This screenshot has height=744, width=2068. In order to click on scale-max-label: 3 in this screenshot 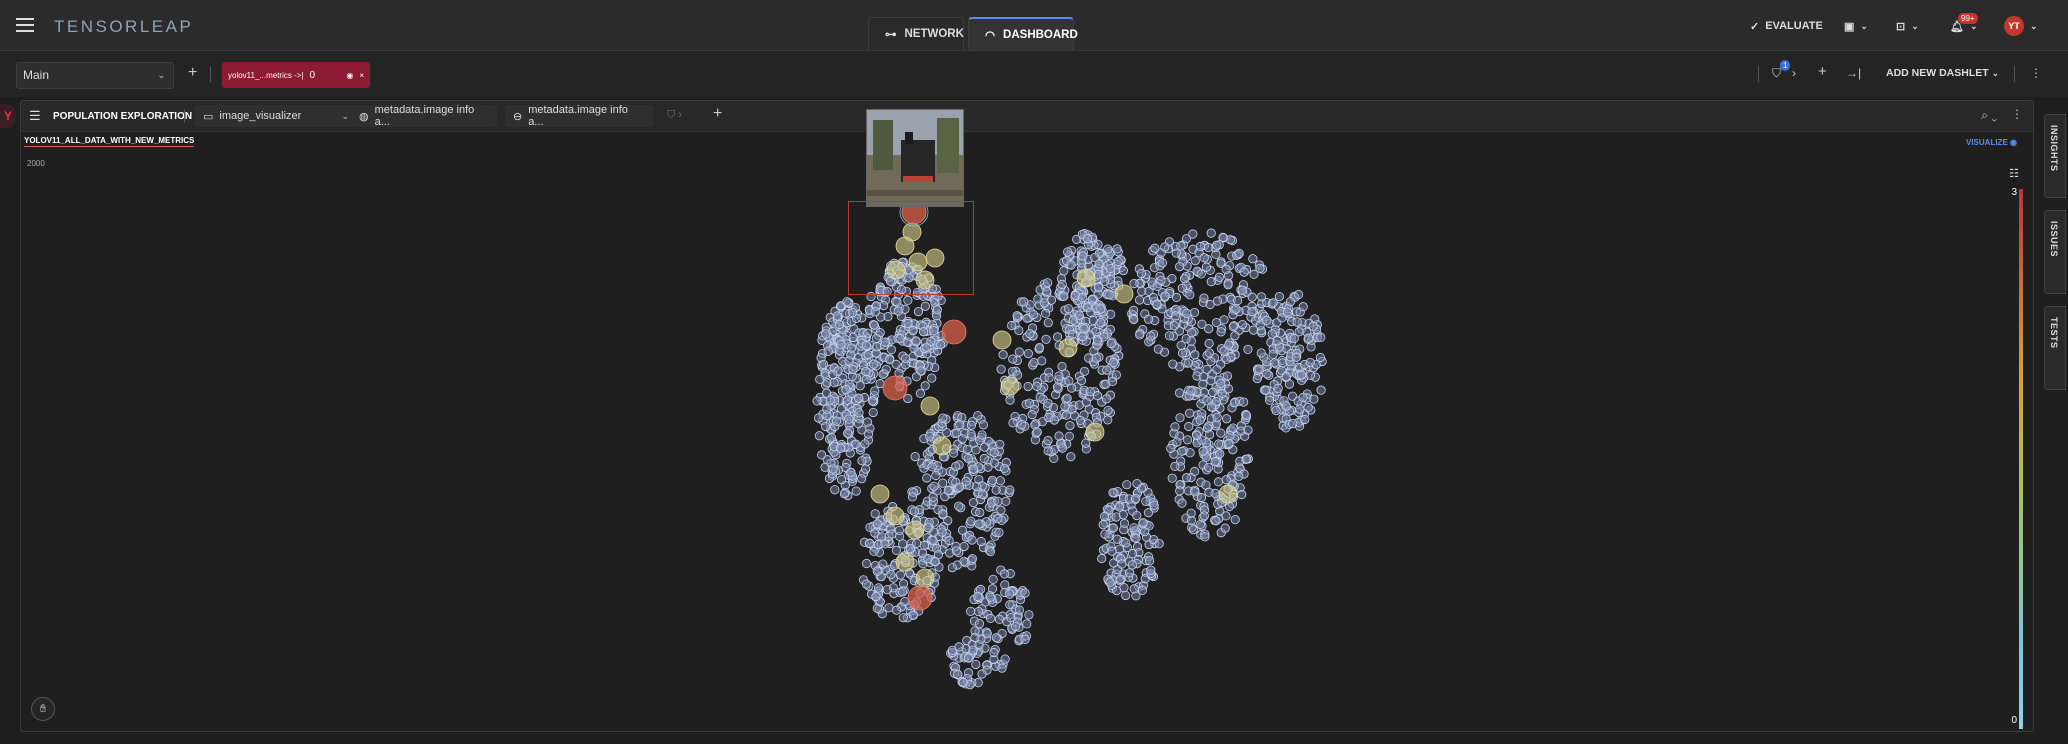, I will do `click(2014, 192)`.